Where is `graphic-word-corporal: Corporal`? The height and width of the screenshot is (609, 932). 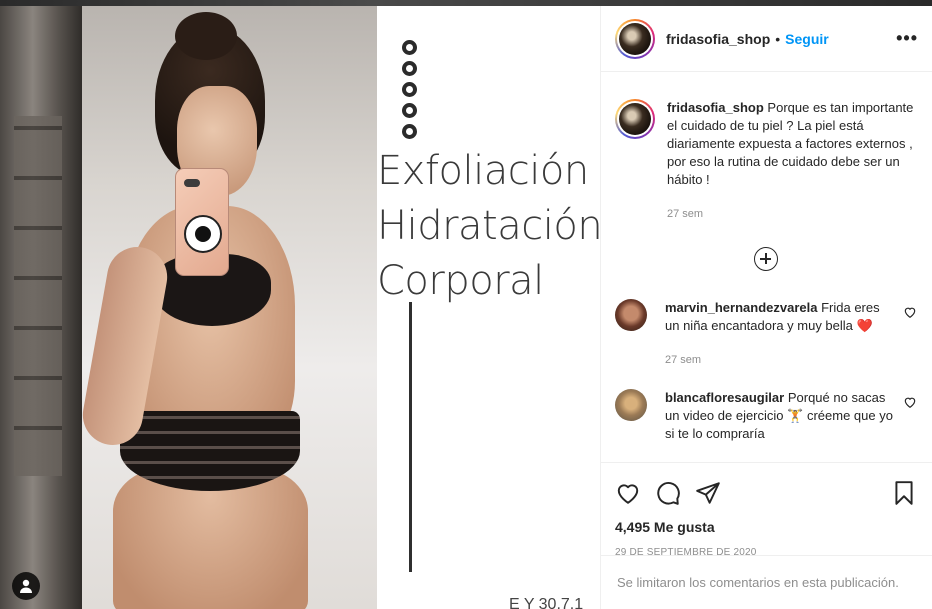 graphic-word-corporal: Corporal is located at coordinates (460, 281).